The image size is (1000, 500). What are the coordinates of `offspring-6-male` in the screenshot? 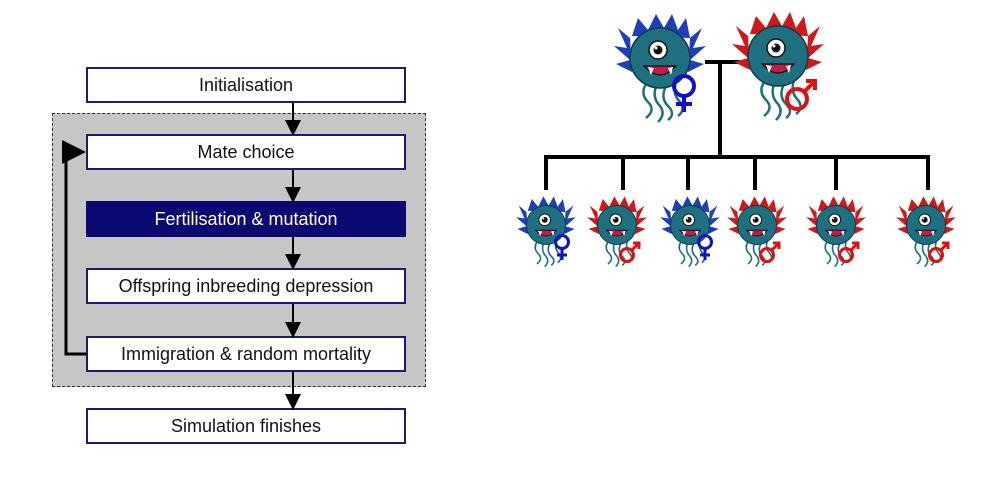 It's located at (926, 231).